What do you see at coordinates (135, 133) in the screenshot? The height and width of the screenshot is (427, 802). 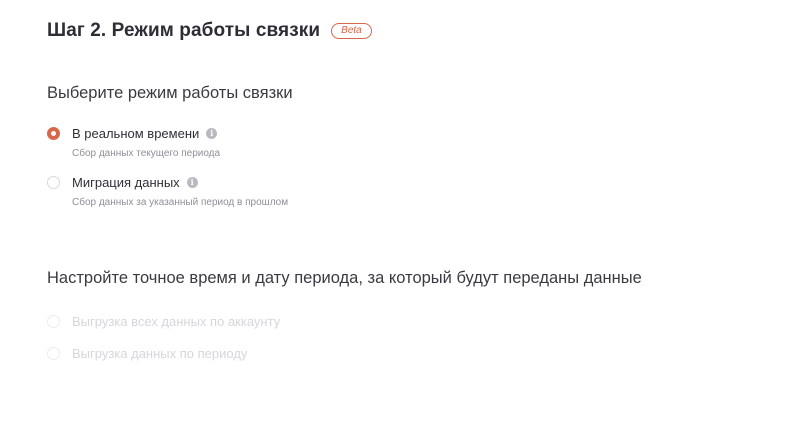 I see `option-label-realtime: В реальном времени` at bounding box center [135, 133].